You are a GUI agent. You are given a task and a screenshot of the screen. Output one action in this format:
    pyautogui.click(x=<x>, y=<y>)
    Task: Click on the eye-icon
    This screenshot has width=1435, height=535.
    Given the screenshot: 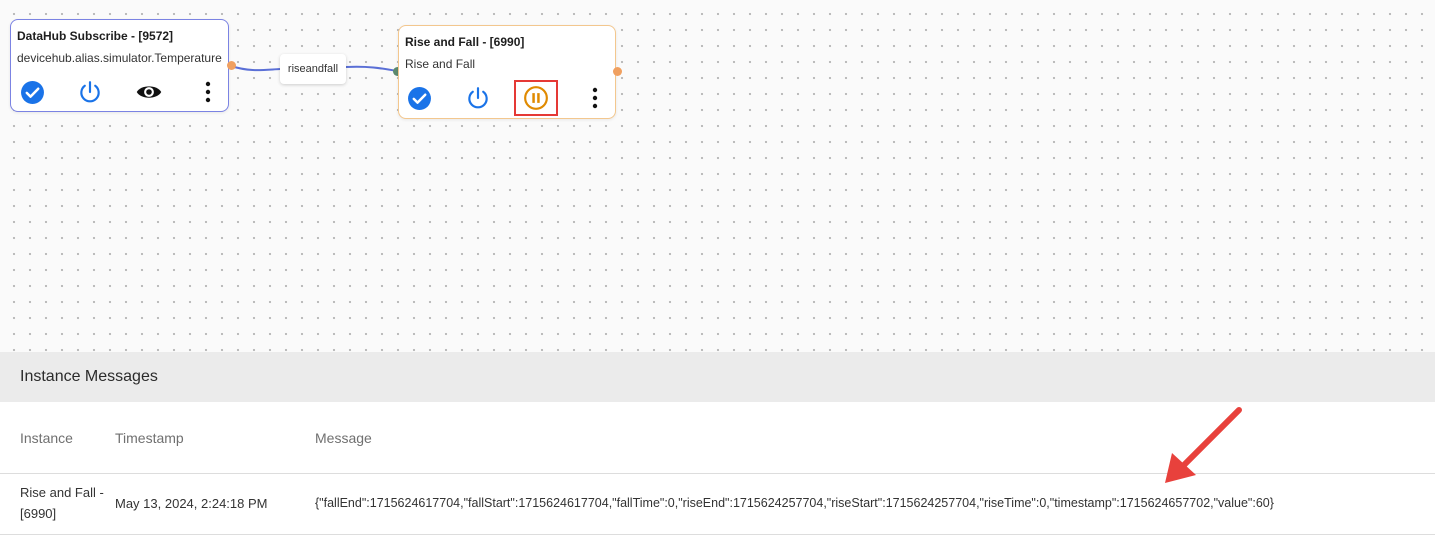 What is the action you would take?
    pyautogui.click(x=149, y=92)
    